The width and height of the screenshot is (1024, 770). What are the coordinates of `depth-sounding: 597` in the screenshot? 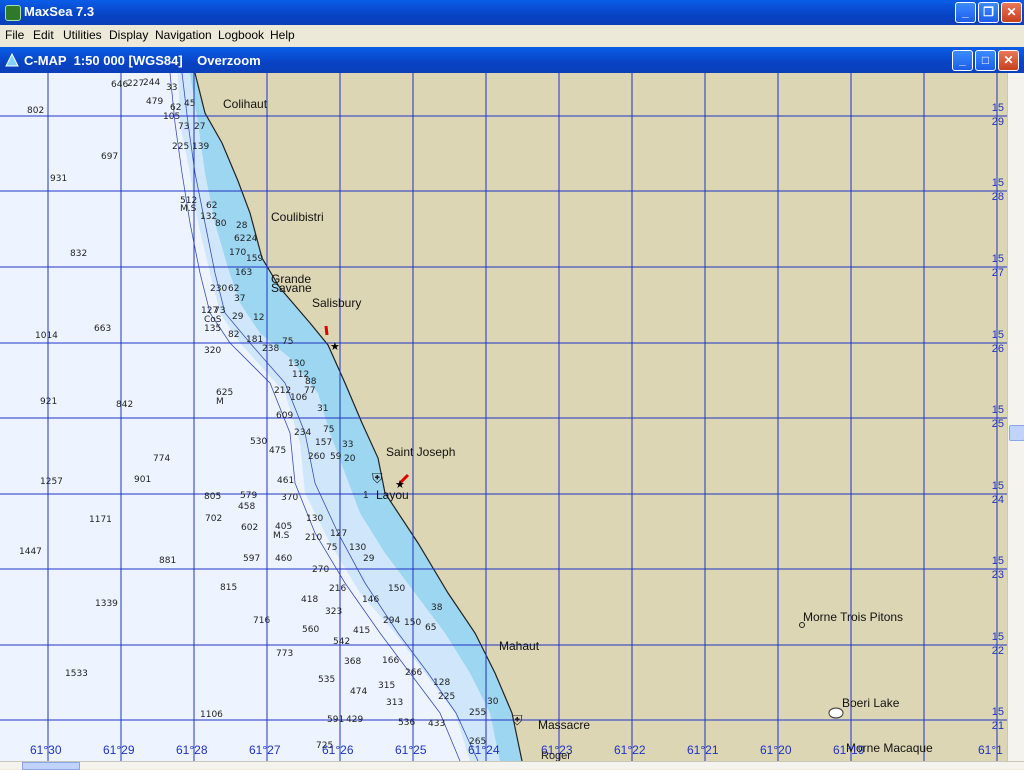 It's located at (251, 559).